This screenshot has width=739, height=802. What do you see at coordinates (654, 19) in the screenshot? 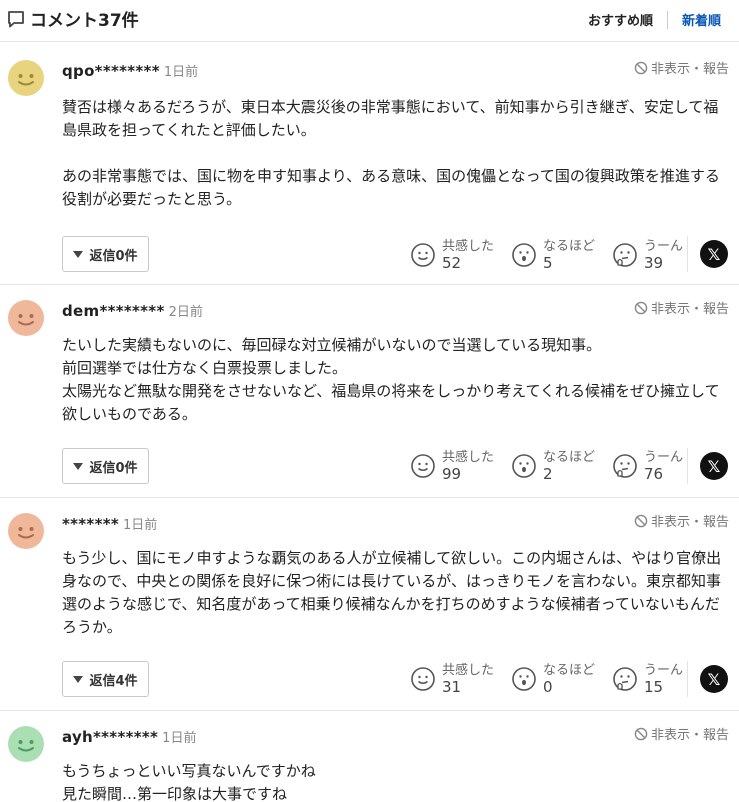
I see `sort-options: おすすめ順 新着順` at bounding box center [654, 19].